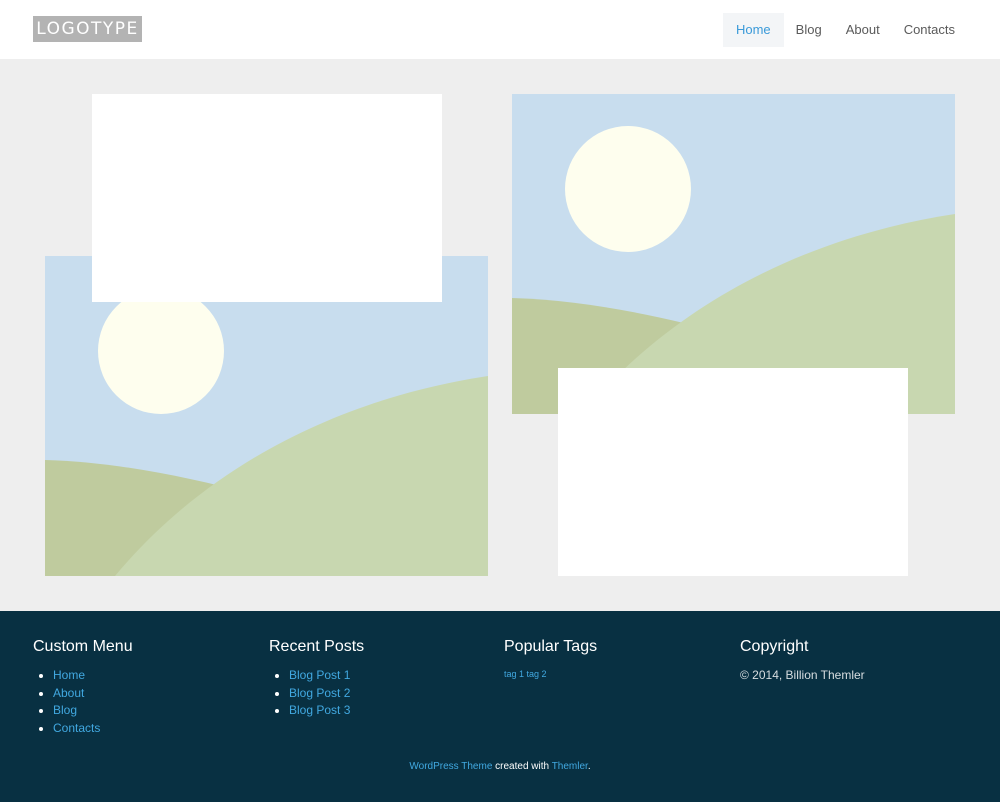 The image size is (1000, 802). I want to click on copyright-title: Copyright, so click(774, 646).